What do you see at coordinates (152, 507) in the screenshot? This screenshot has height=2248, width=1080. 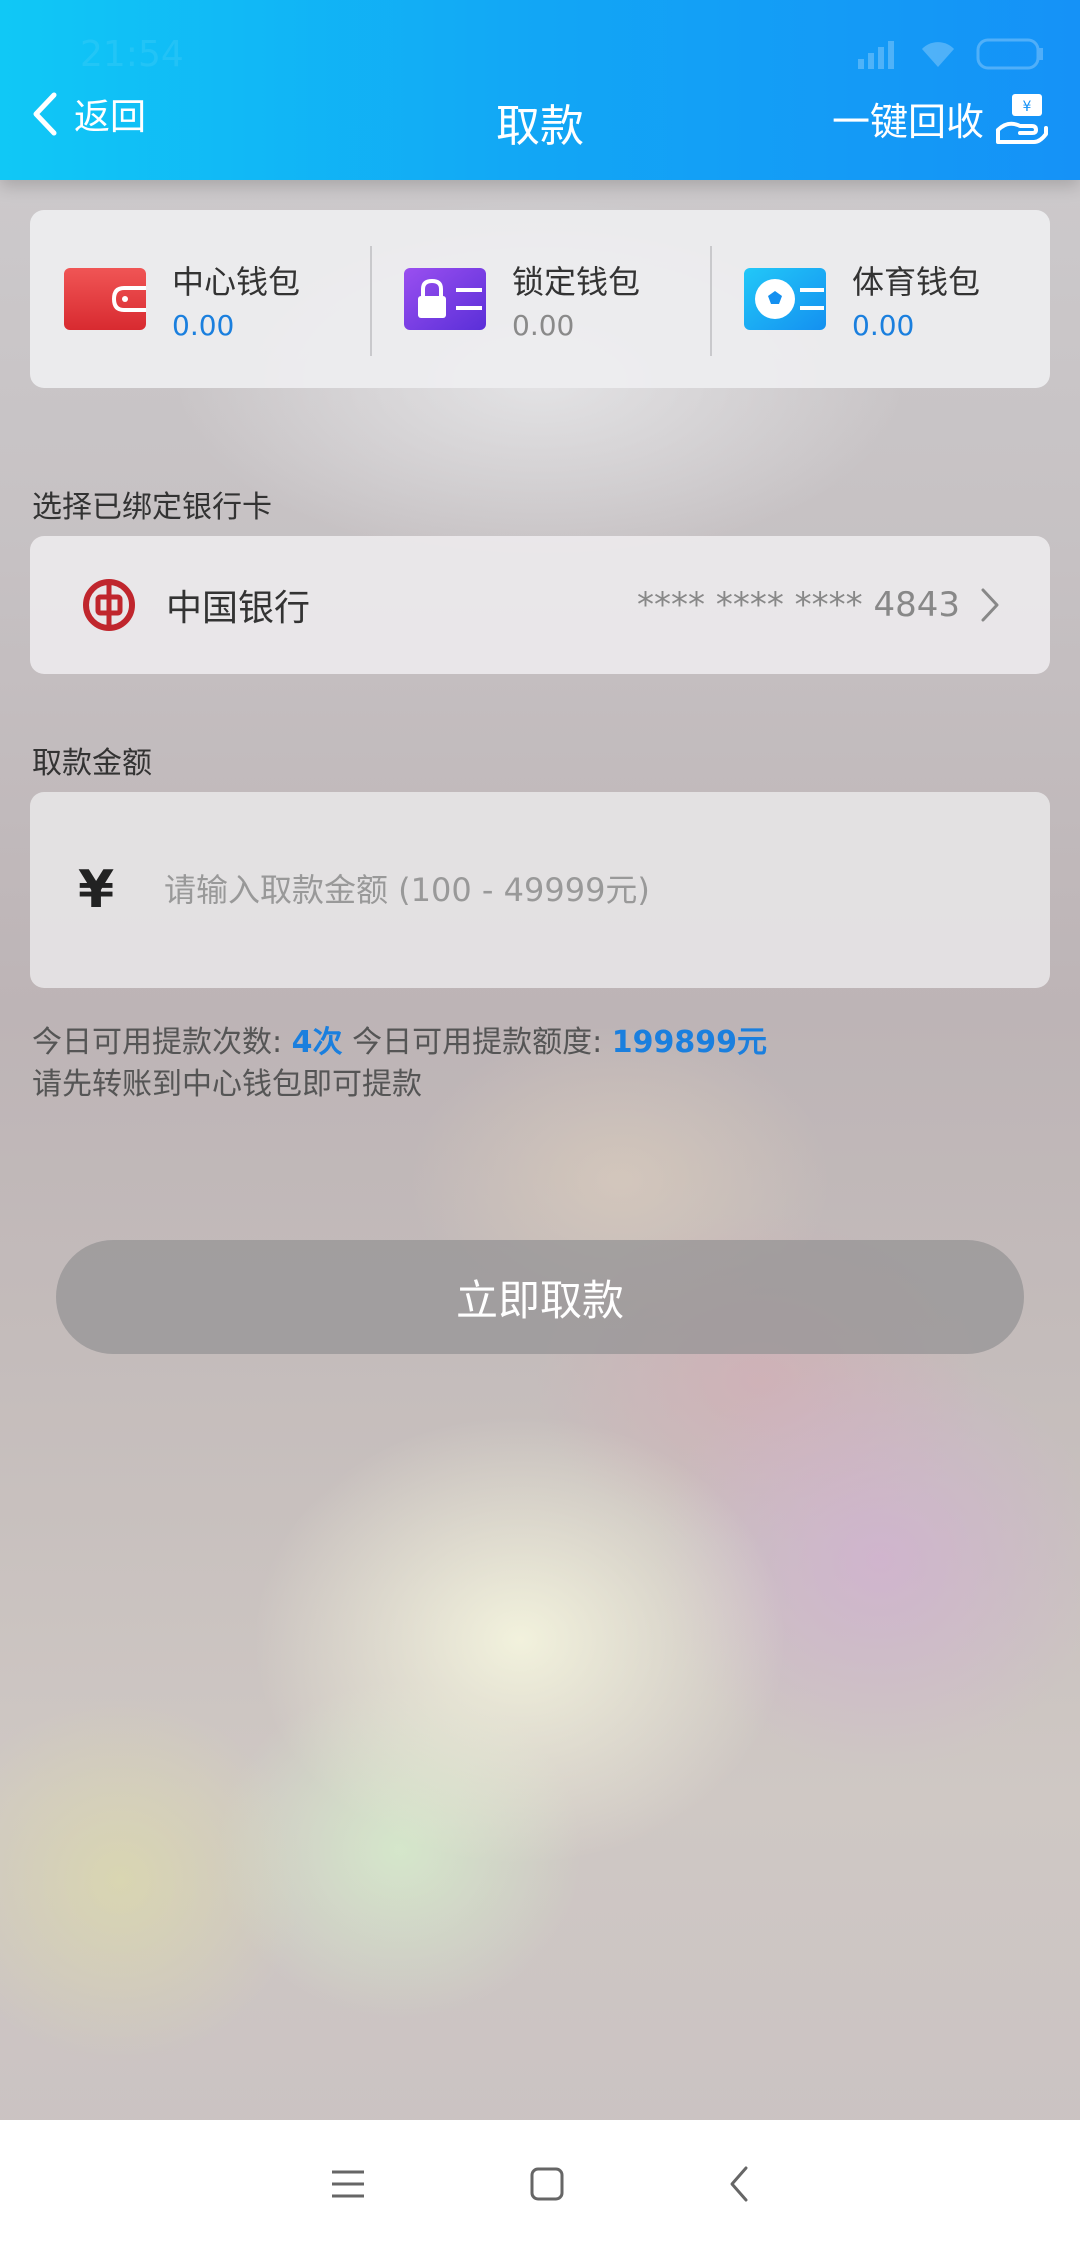 I see `bank-section-label: 选择已绑定银行卡` at bounding box center [152, 507].